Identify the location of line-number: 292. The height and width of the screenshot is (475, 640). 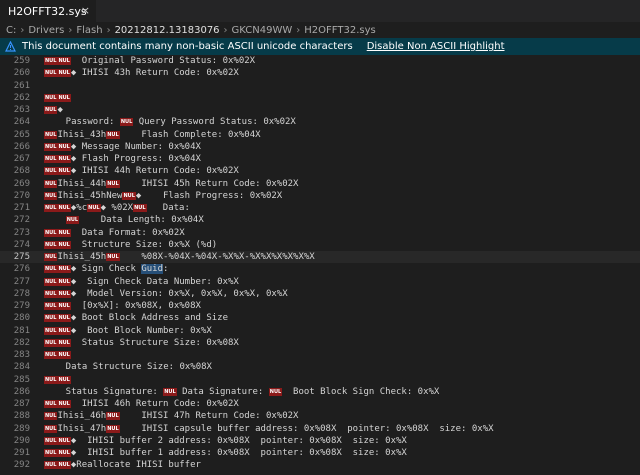
(21, 465).